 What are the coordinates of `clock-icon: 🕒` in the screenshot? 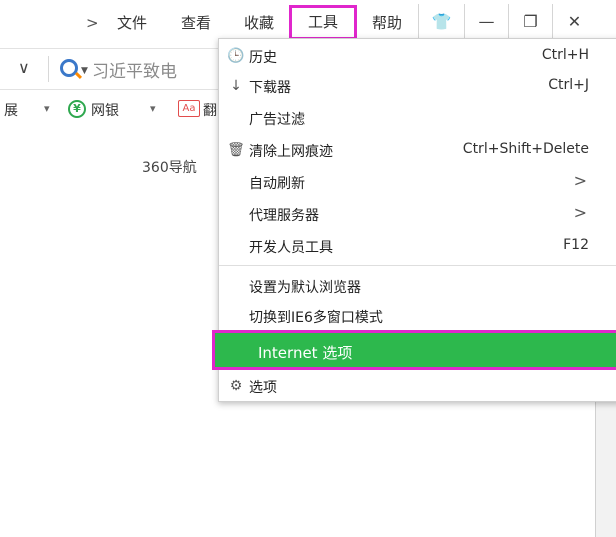 It's located at (236, 56).